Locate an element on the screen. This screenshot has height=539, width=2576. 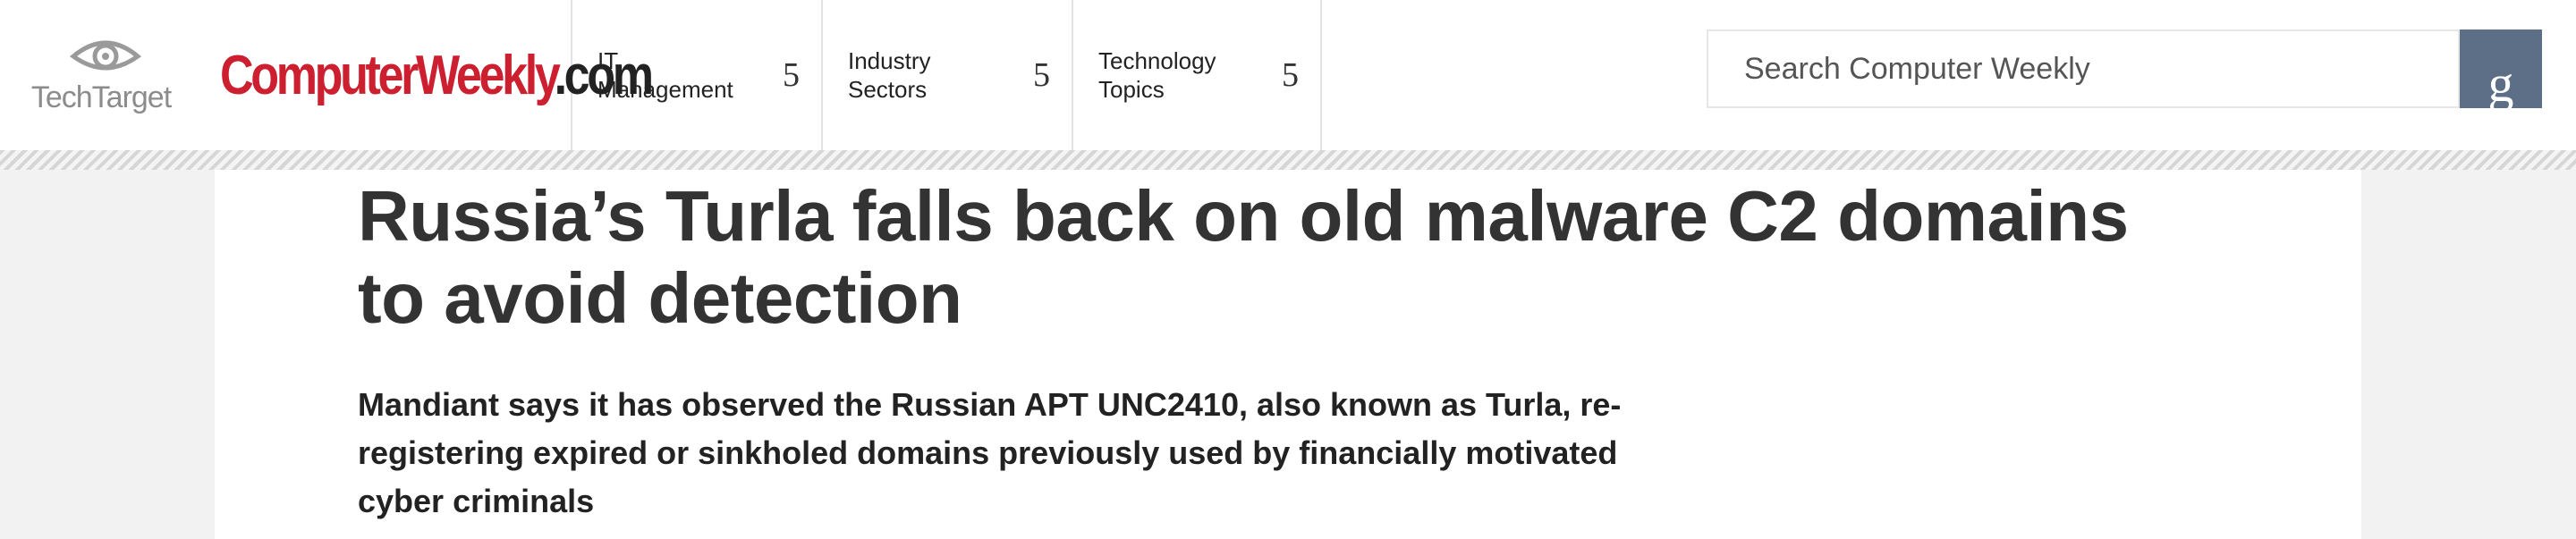
techtarget-logo: TechTarget is located at coordinates (101, 75).